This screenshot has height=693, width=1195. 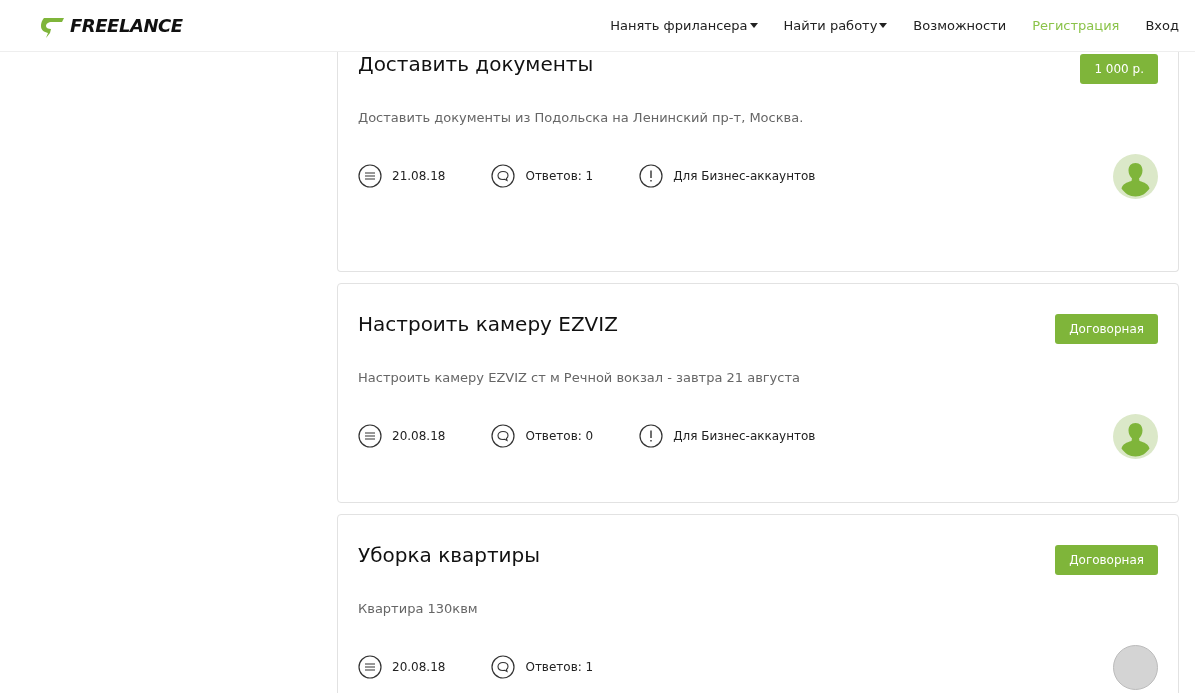 What do you see at coordinates (449, 555) in the screenshot?
I see `task-title: Уборка квартиры` at bounding box center [449, 555].